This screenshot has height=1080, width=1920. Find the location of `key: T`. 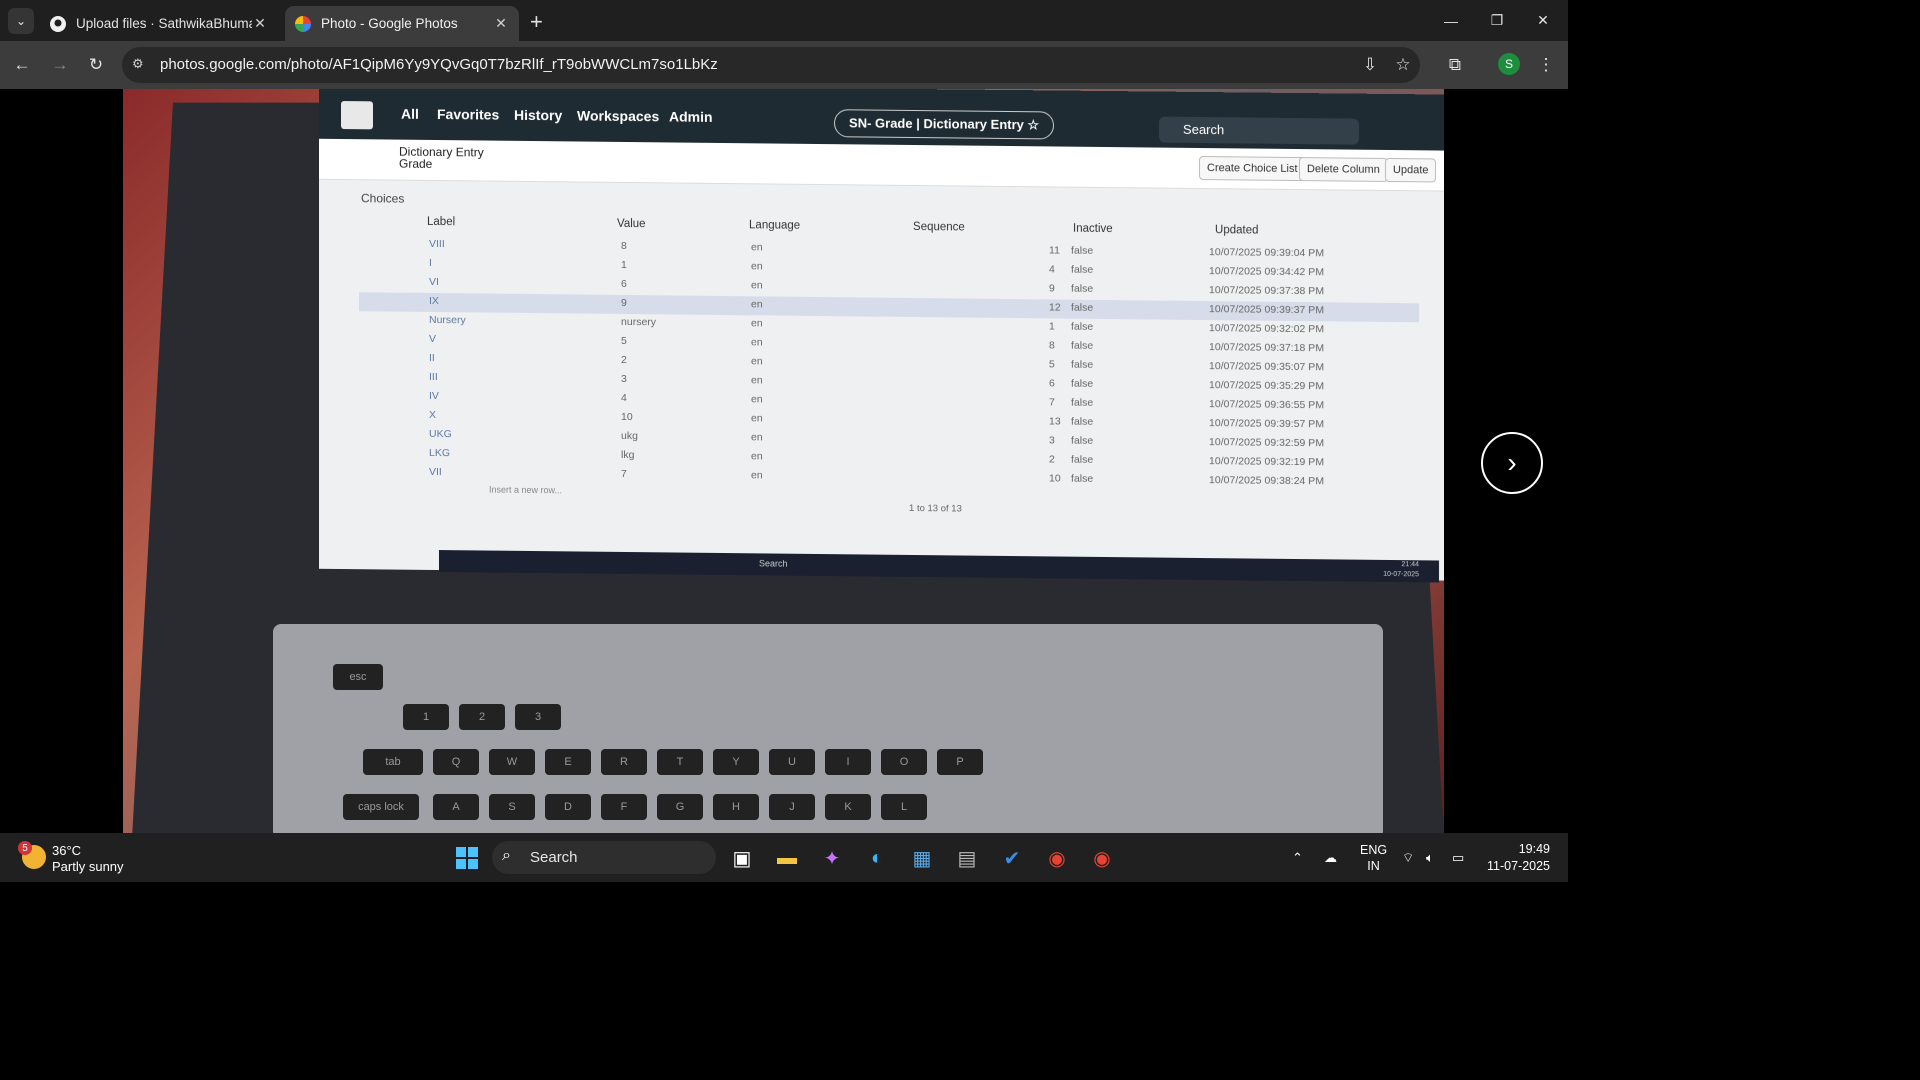

key: T is located at coordinates (680, 762).